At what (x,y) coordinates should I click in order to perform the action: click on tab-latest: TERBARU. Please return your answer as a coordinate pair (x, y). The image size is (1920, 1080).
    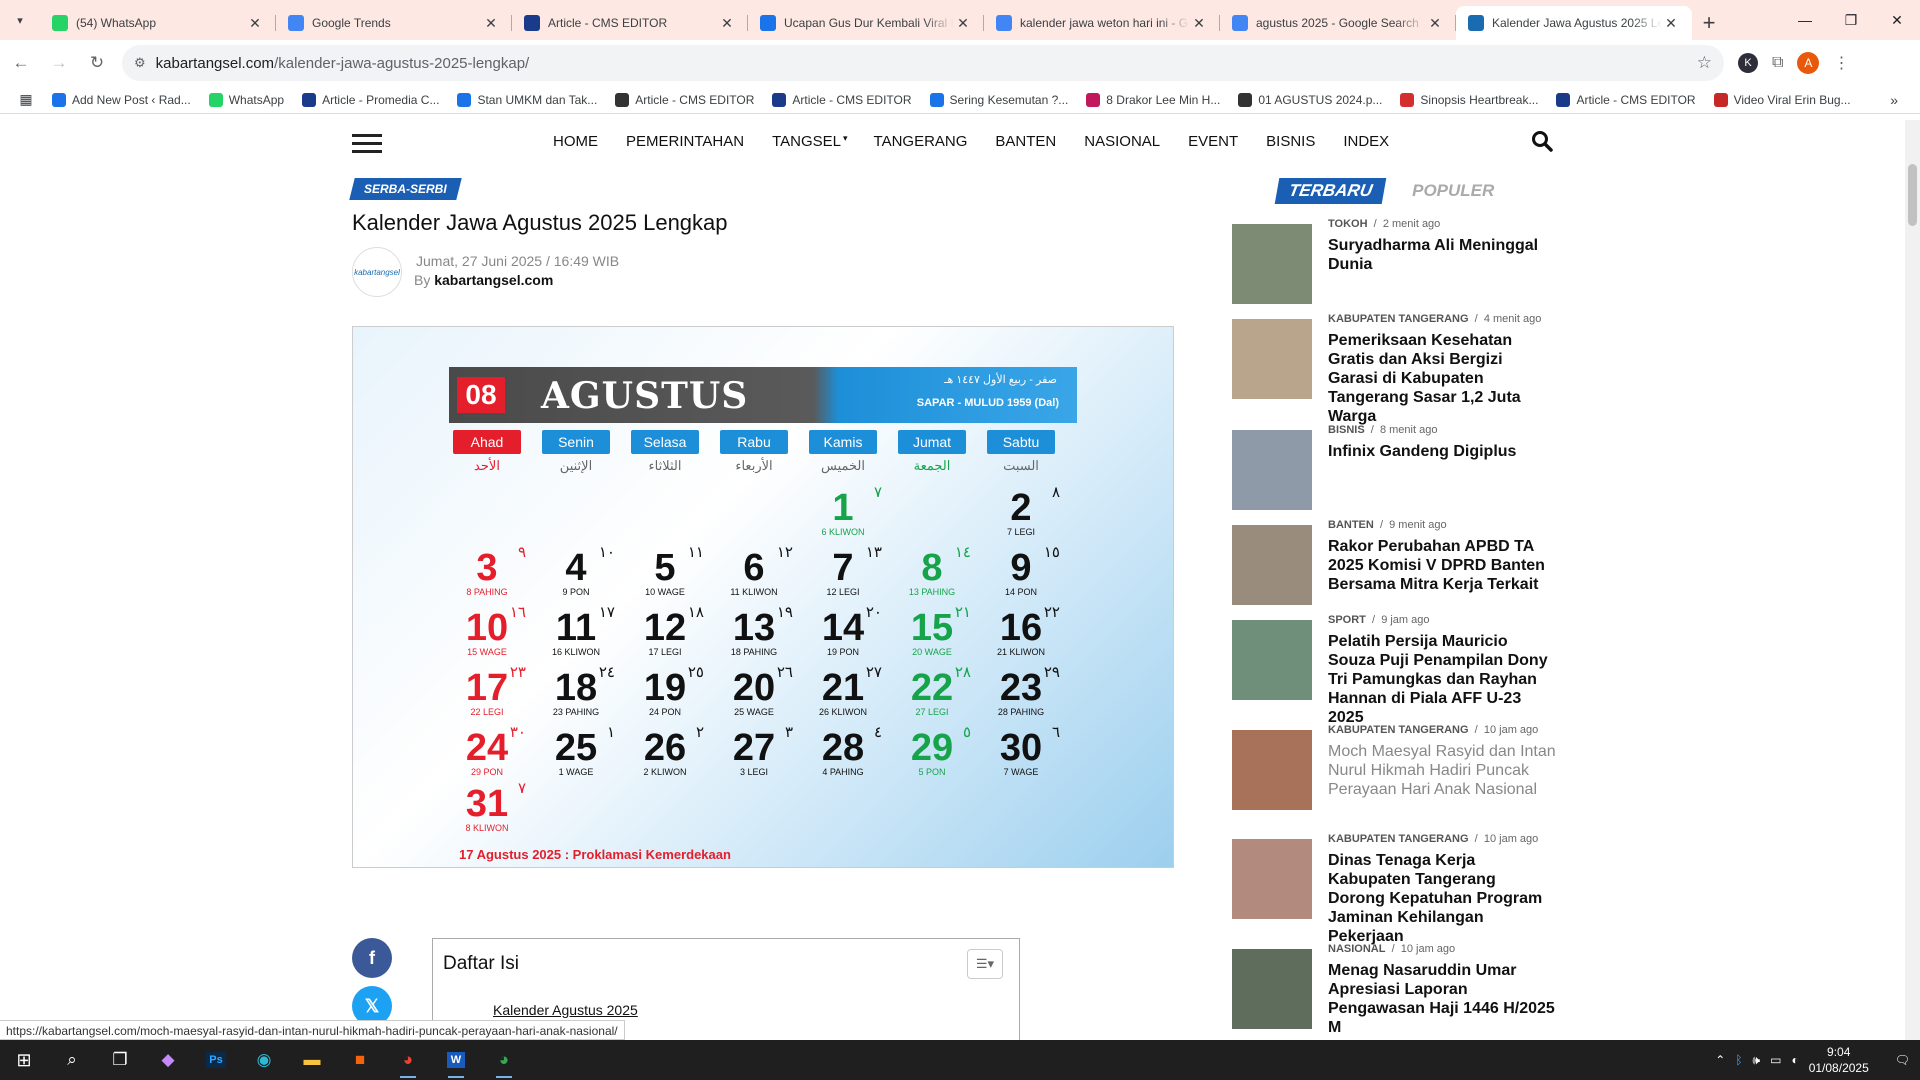
    Looking at the image, I should click on (1330, 191).